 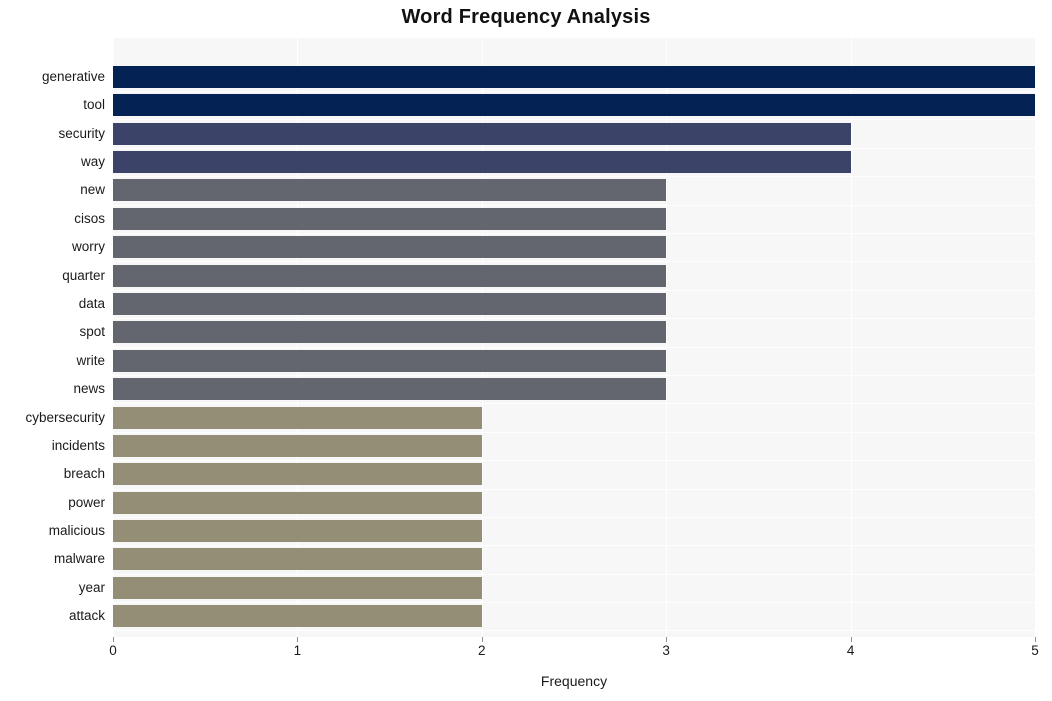 I want to click on y-axis-tick-label: malicious, so click(x=76, y=531).